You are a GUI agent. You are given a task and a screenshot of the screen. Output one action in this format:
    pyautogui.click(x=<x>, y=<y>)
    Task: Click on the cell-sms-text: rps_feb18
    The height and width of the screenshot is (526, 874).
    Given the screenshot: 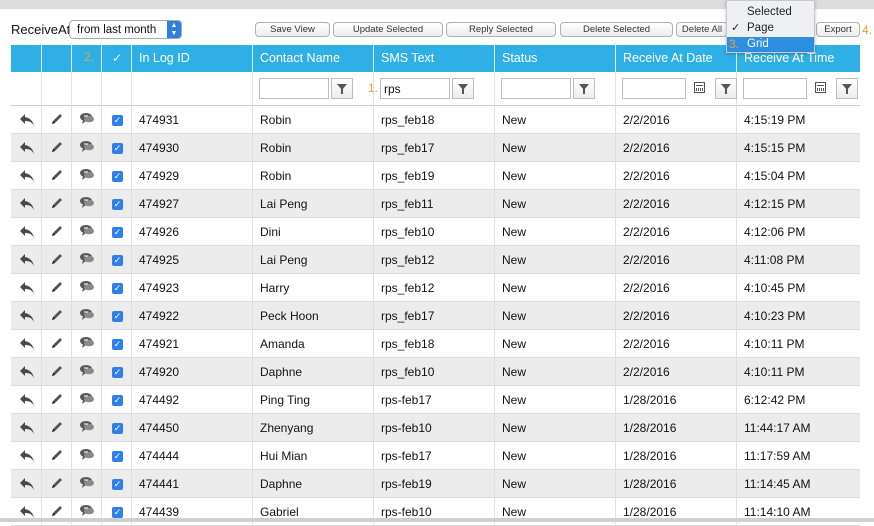 What is the action you would take?
    pyautogui.click(x=408, y=344)
    